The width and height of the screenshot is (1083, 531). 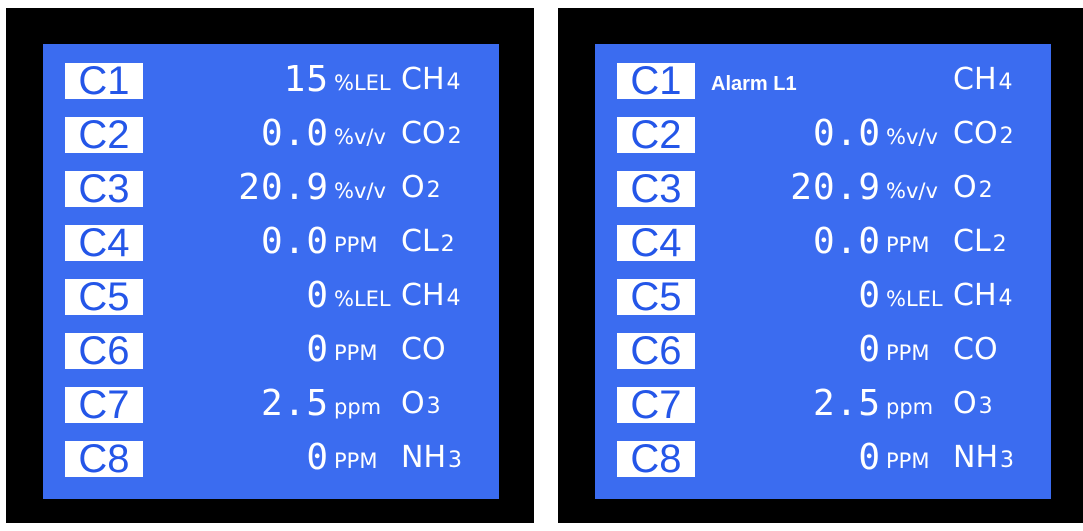 I want to click on channel-label: C7, so click(x=104, y=405).